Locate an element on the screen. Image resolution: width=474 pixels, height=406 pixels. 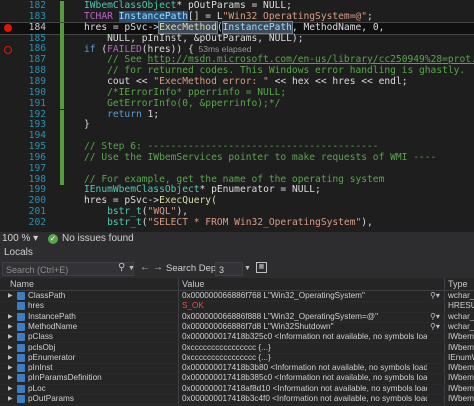
code-line: 192 return 1; is located at coordinates (237, 114).